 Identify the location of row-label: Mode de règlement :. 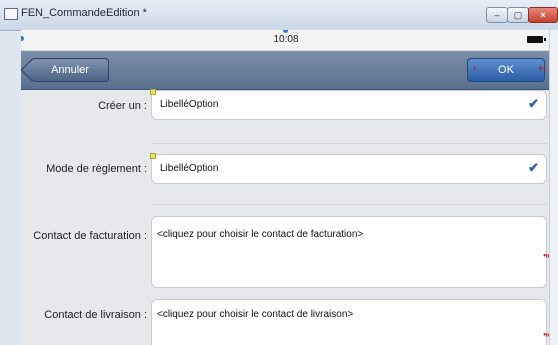
(96, 169).